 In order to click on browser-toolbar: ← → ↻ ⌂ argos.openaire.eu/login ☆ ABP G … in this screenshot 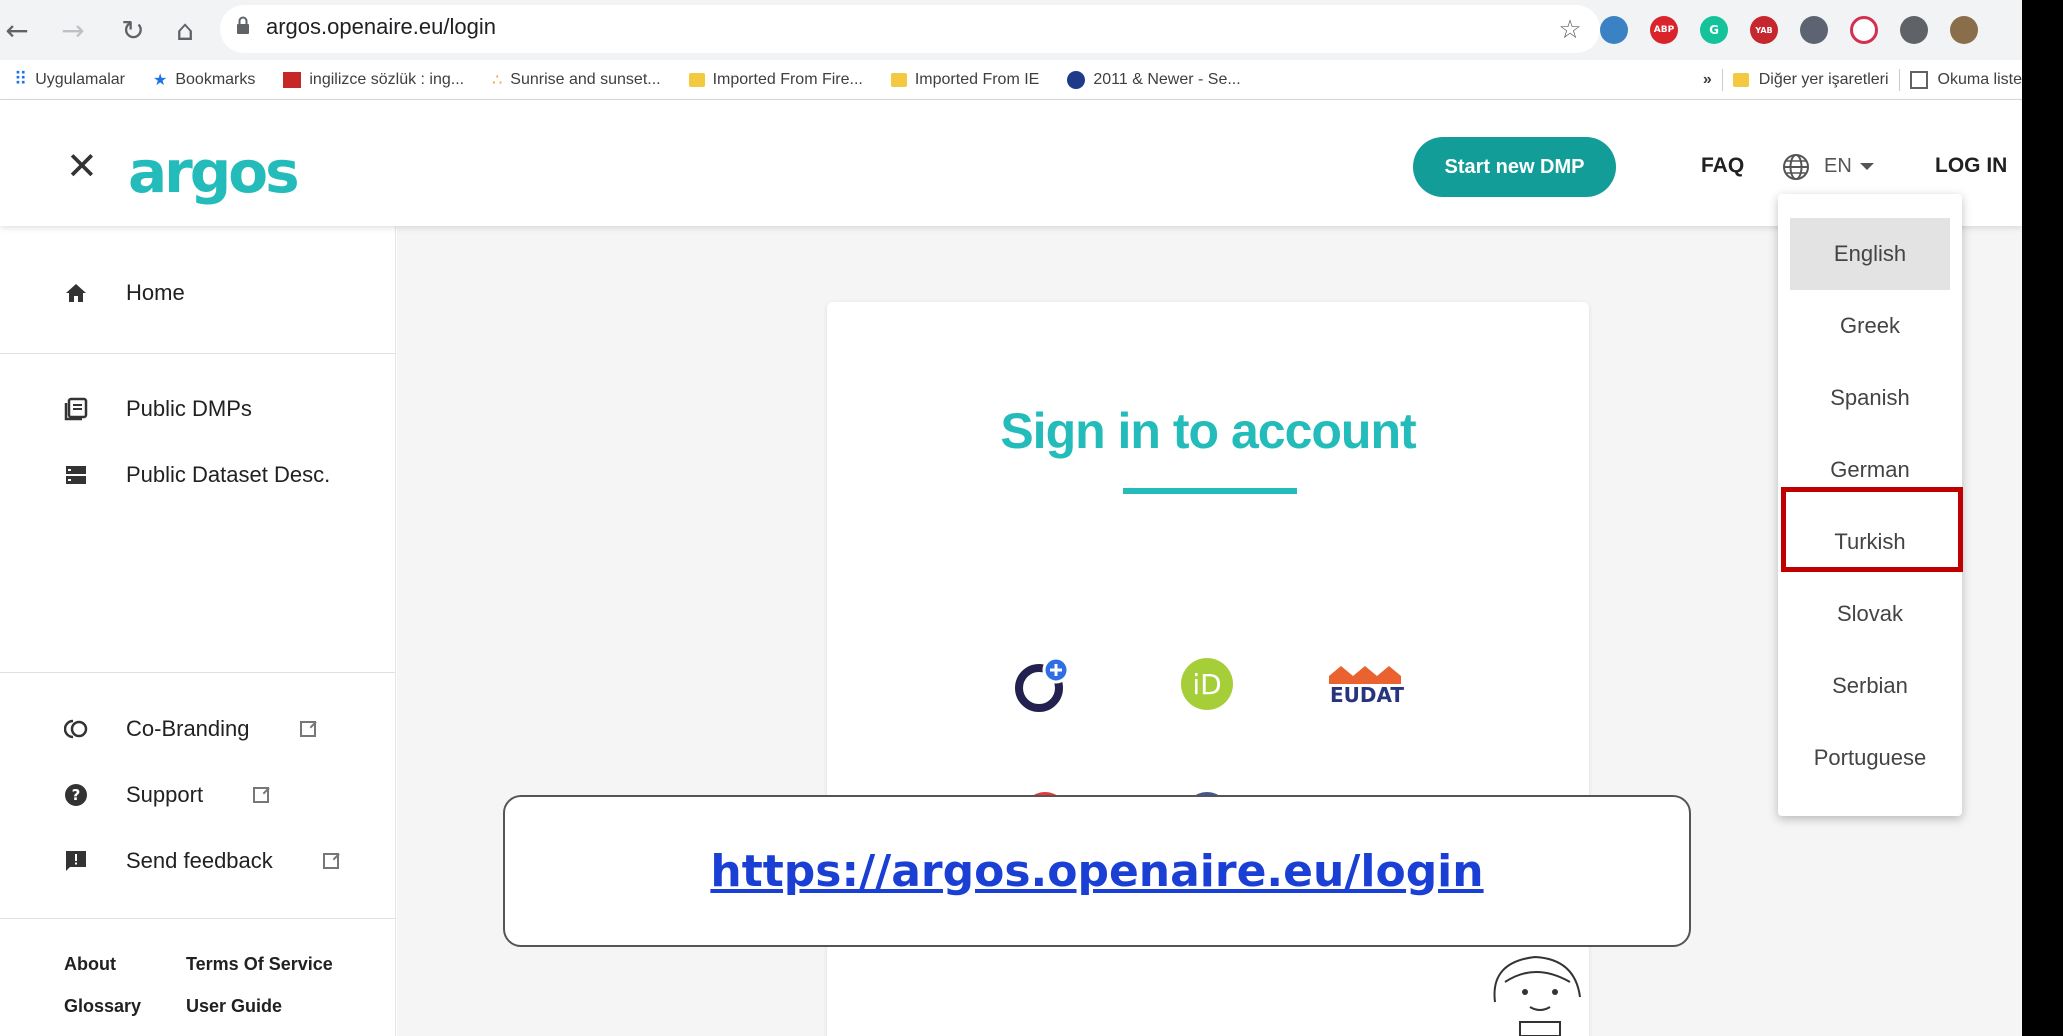, I will do `click(1011, 30)`.